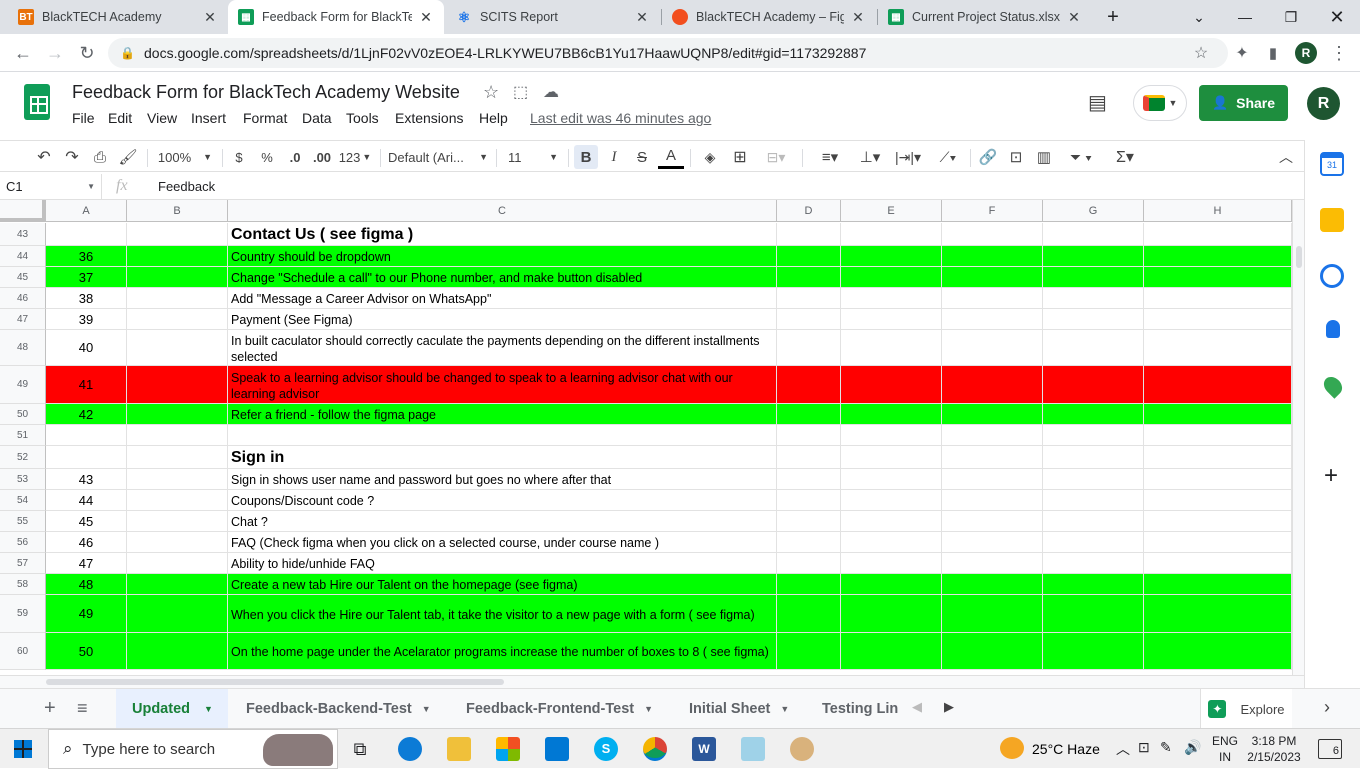  Describe the element at coordinates (86, 211) in the screenshot. I see `column-header-a: A` at that location.